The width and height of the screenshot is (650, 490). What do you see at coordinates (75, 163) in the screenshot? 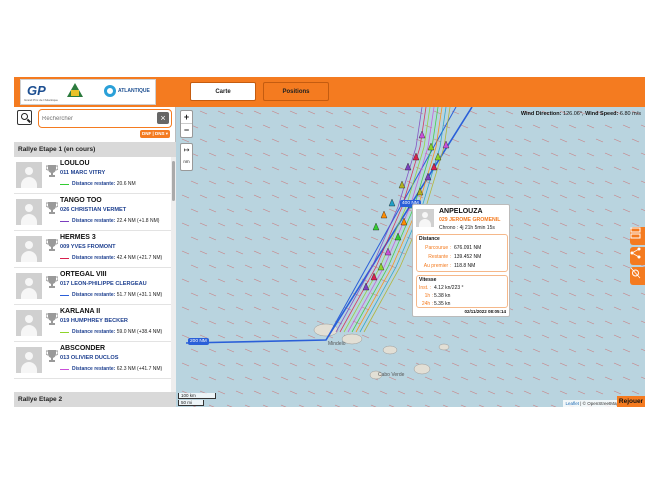
I see `boat-name: LOULOU` at bounding box center [75, 163].